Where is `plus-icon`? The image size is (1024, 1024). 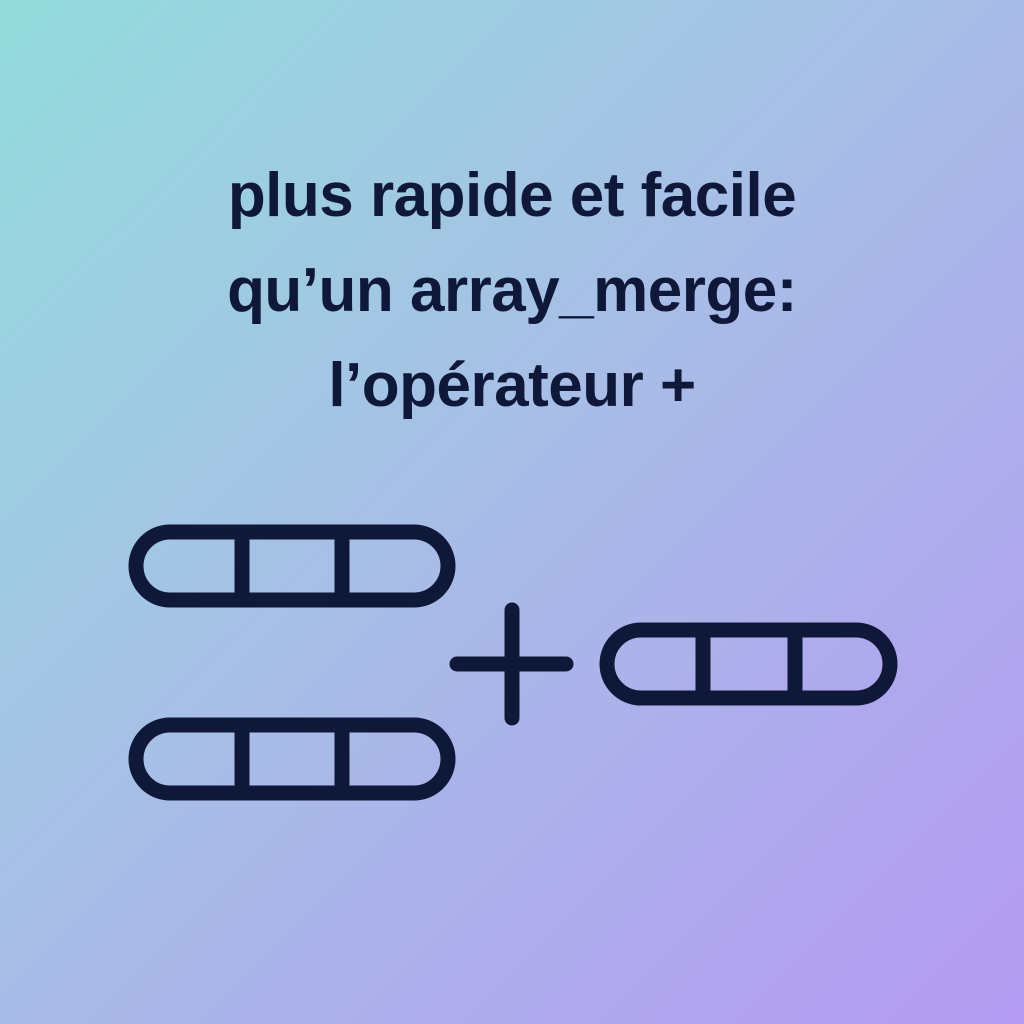
plus-icon is located at coordinates (511, 664).